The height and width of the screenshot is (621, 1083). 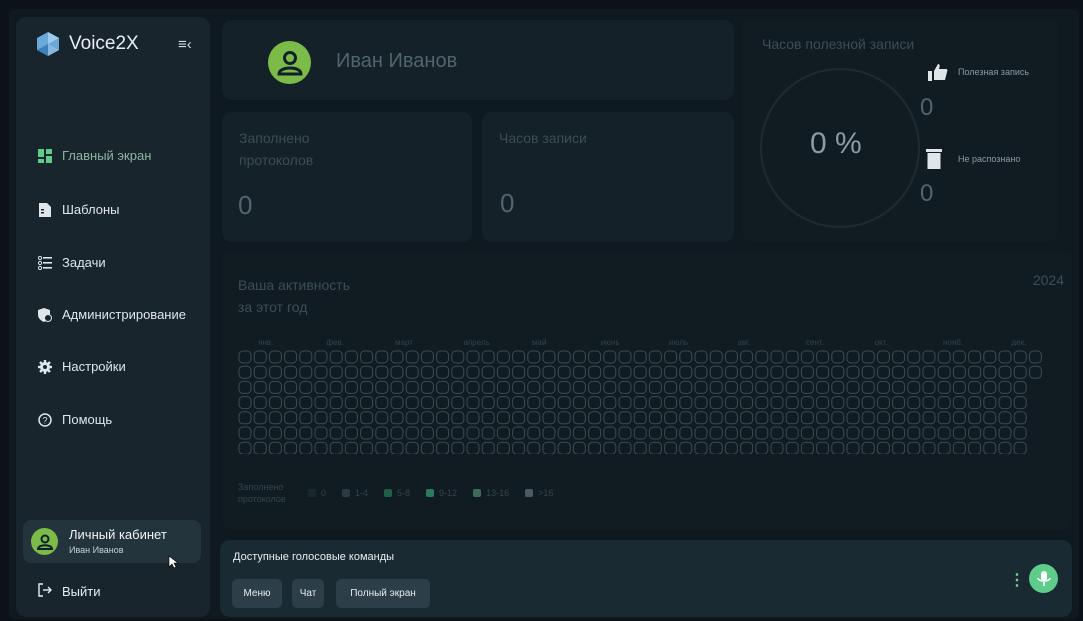 I want to click on unrecognized-label: Не распознано, so click(x=989, y=159).